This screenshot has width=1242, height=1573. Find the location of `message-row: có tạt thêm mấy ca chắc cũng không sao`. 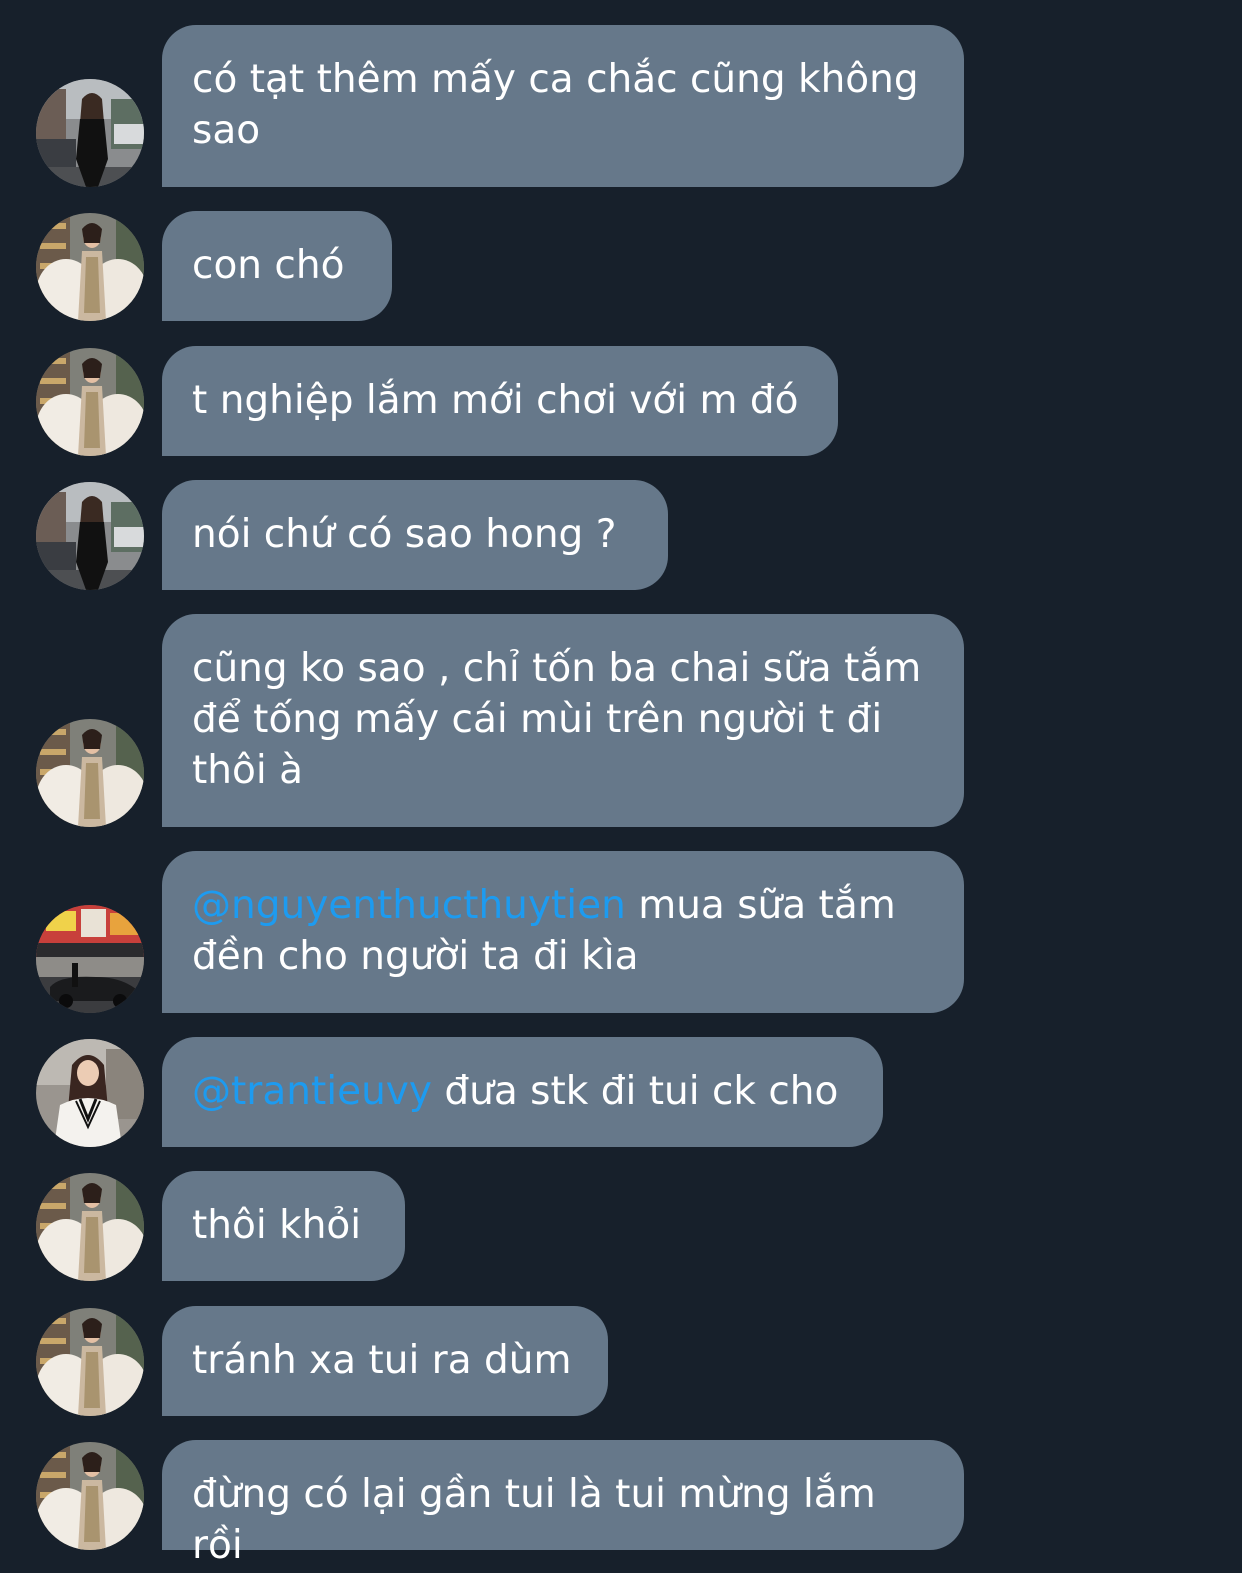

message-row: có tạt thêm mấy ca chắc cũng không sao is located at coordinates (621, 106).